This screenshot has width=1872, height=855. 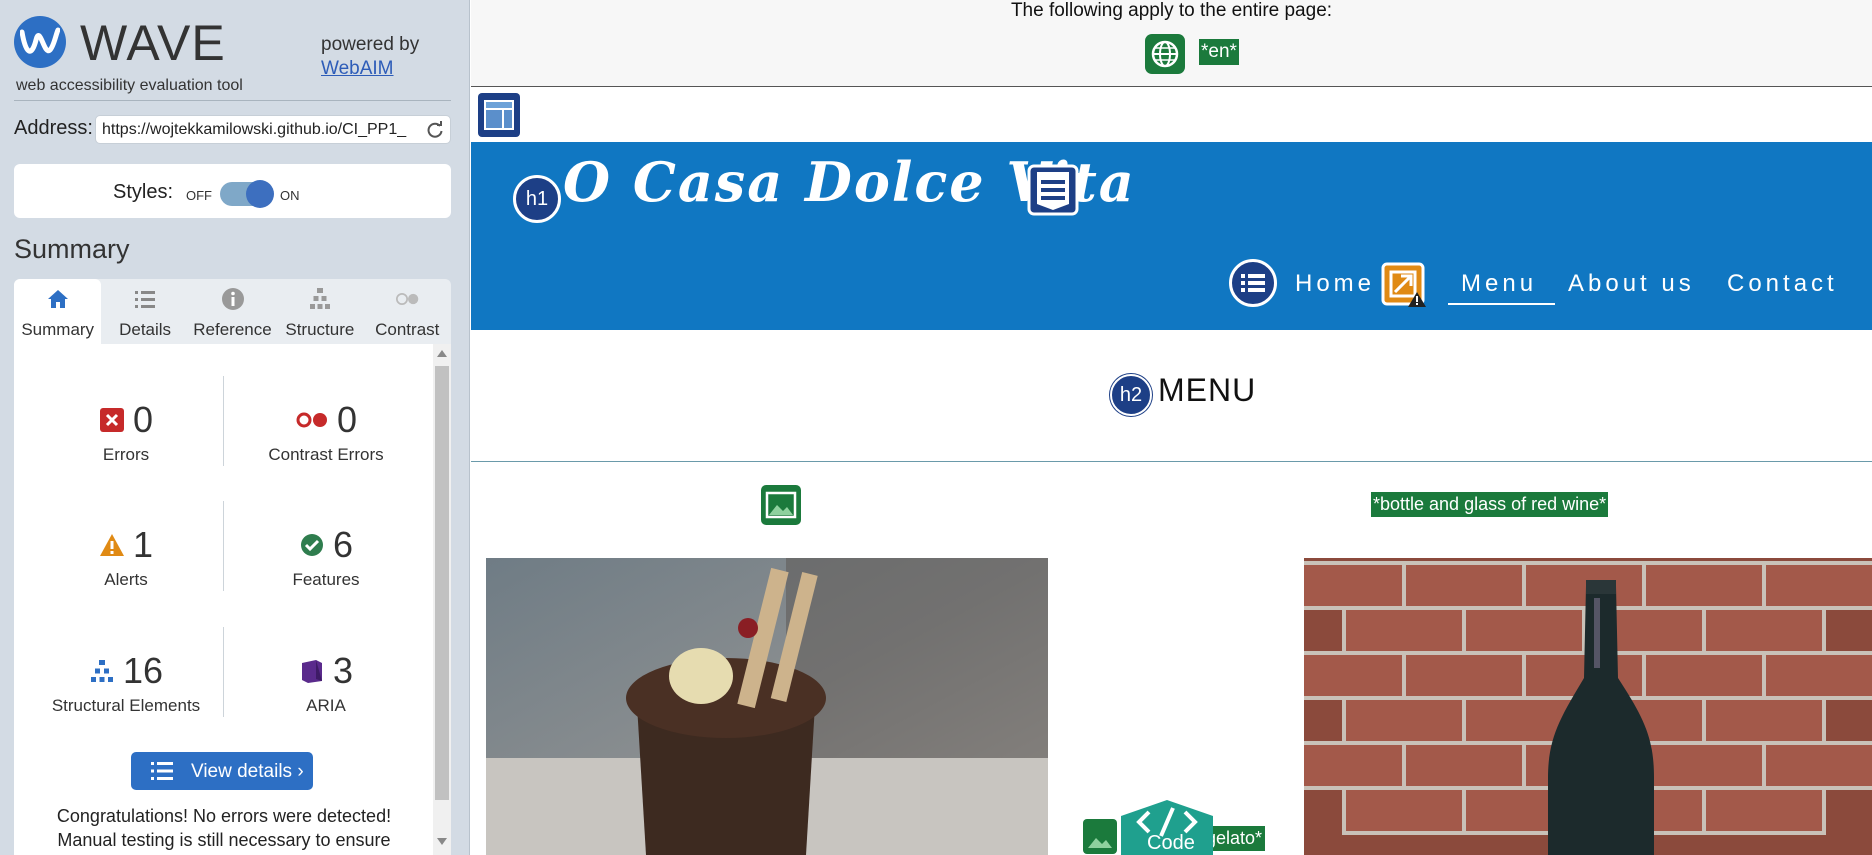 I want to click on view-details-button: View details ›, so click(x=222, y=771).